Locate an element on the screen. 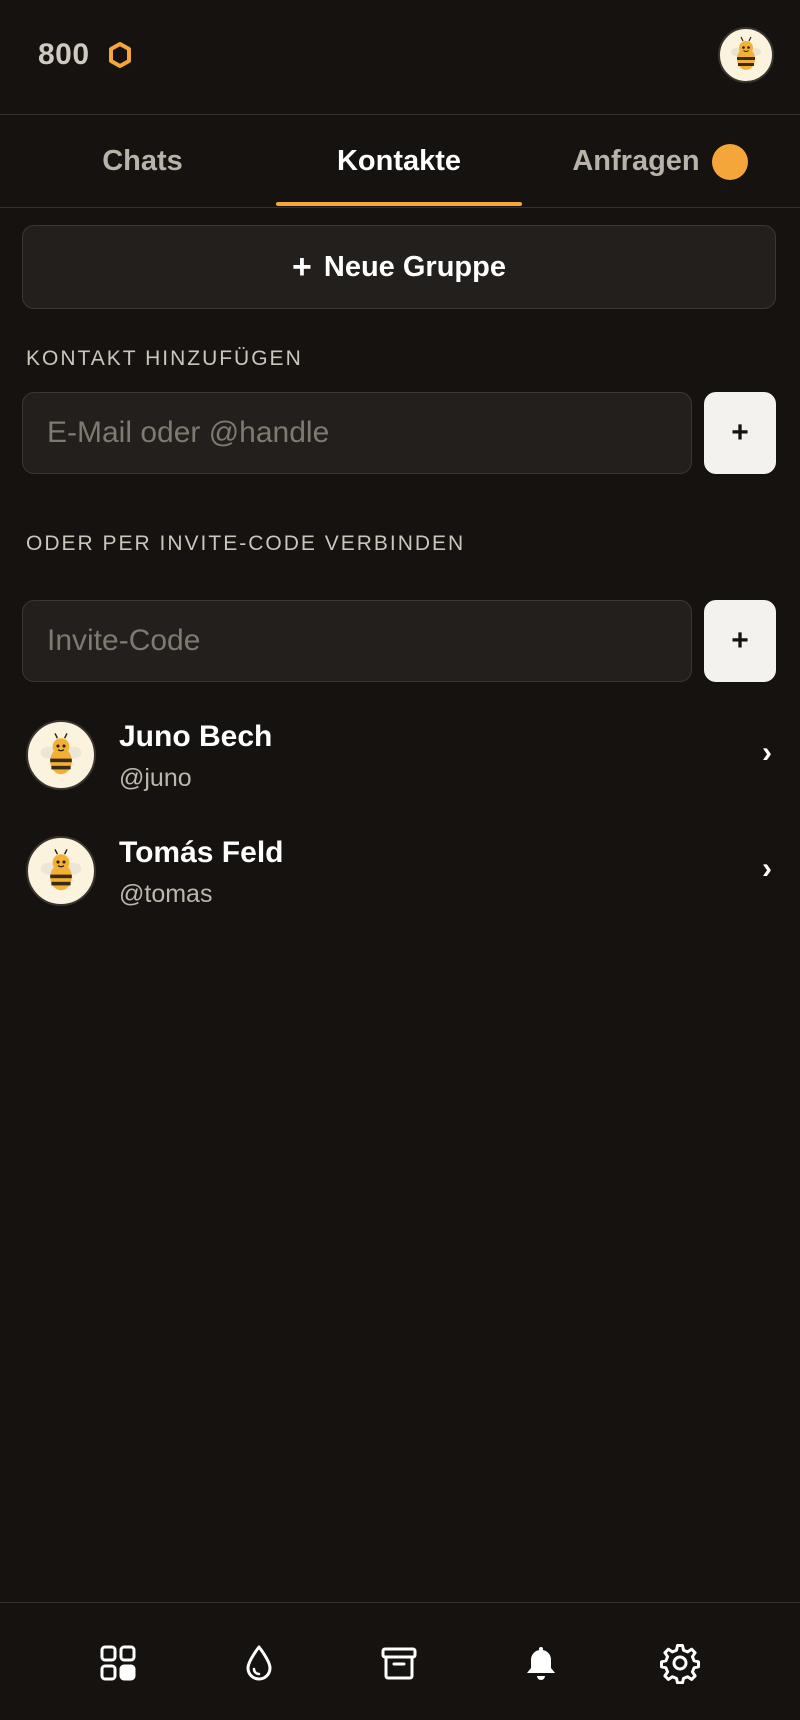  contact-list-item: Juno Bech @juno › is located at coordinates (400, 756).